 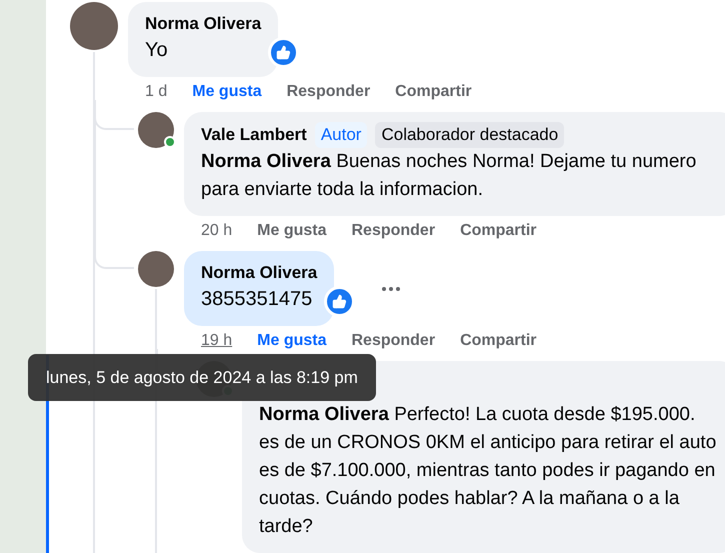 What do you see at coordinates (216, 341) in the screenshot?
I see `timestamp-link: 19 h` at bounding box center [216, 341].